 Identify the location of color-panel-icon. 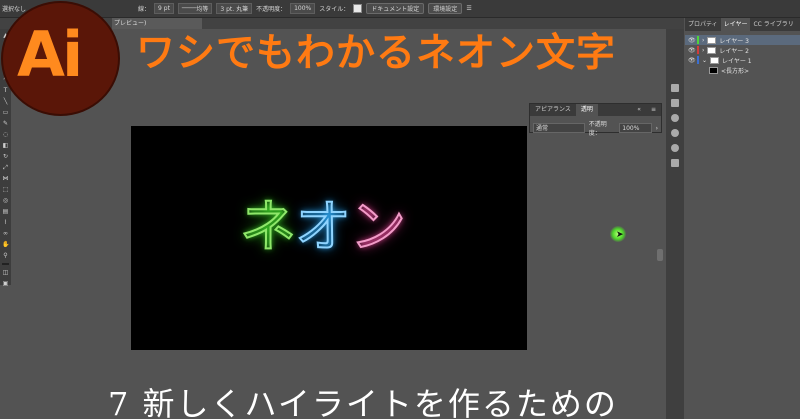
(675, 88).